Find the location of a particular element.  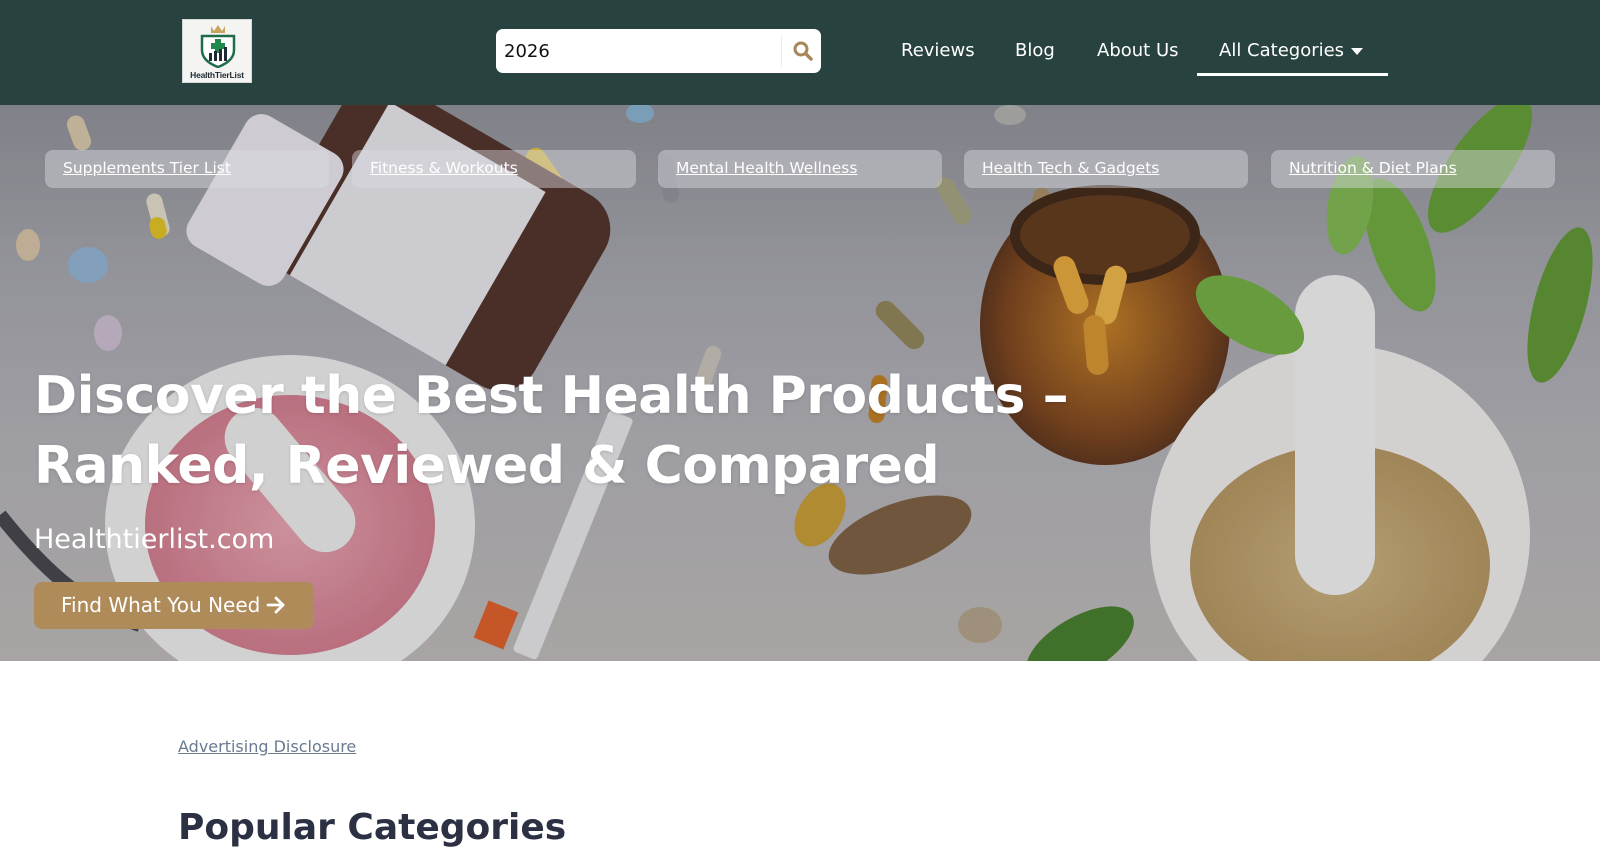

search-icon is located at coordinates (803, 51).